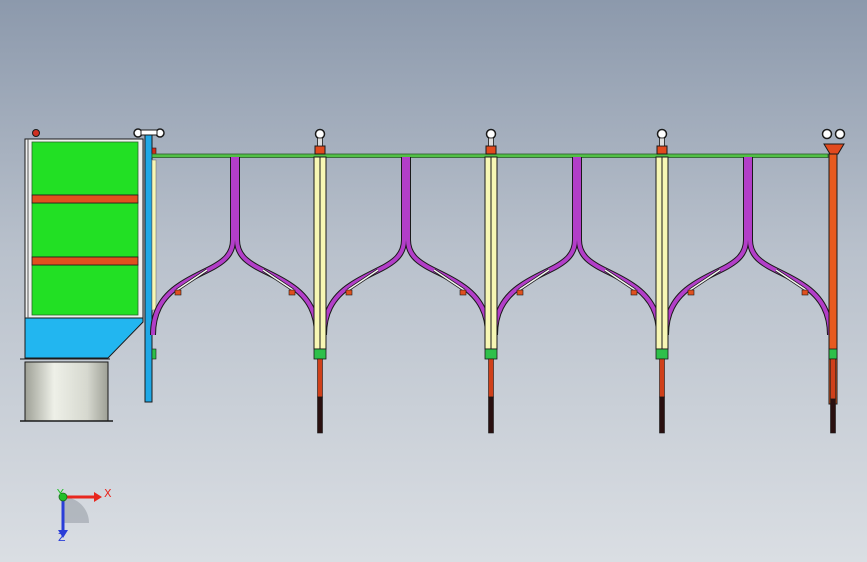 The image size is (867, 562). Describe the element at coordinates (85, 290) in the screenshot. I see `green-panel-bottom` at that location.